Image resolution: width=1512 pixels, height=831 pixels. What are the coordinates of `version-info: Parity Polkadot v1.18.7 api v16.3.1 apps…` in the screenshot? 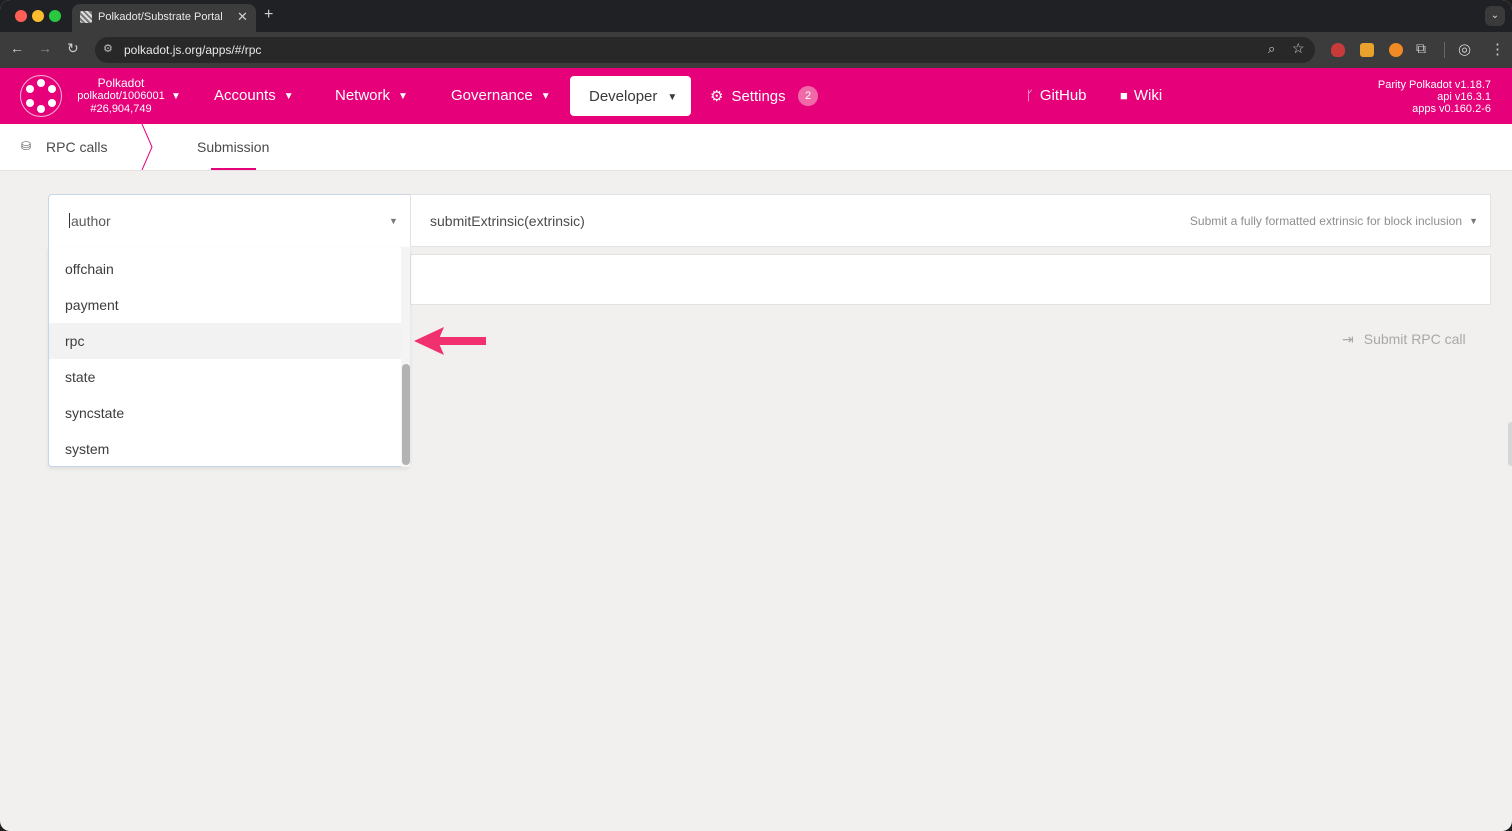 It's located at (1434, 97).